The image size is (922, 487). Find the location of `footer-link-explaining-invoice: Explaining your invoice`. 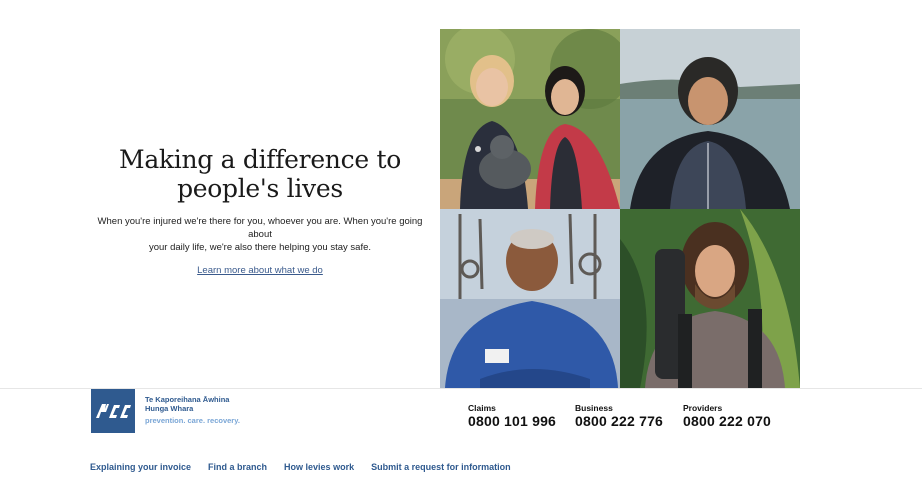

footer-link-explaining-invoice: Explaining your invoice is located at coordinates (140, 467).